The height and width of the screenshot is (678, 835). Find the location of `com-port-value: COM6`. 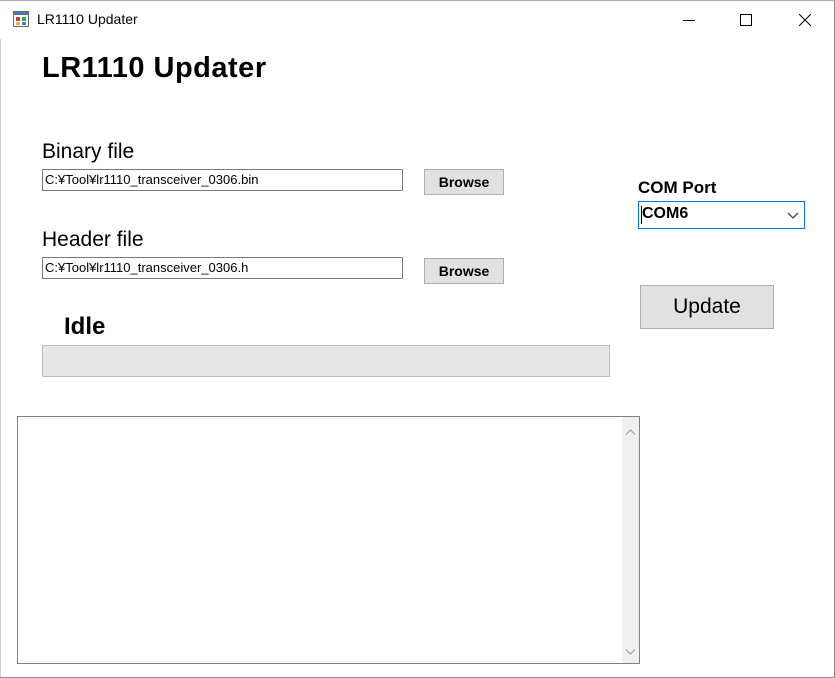

com-port-value: COM6 is located at coordinates (665, 213).